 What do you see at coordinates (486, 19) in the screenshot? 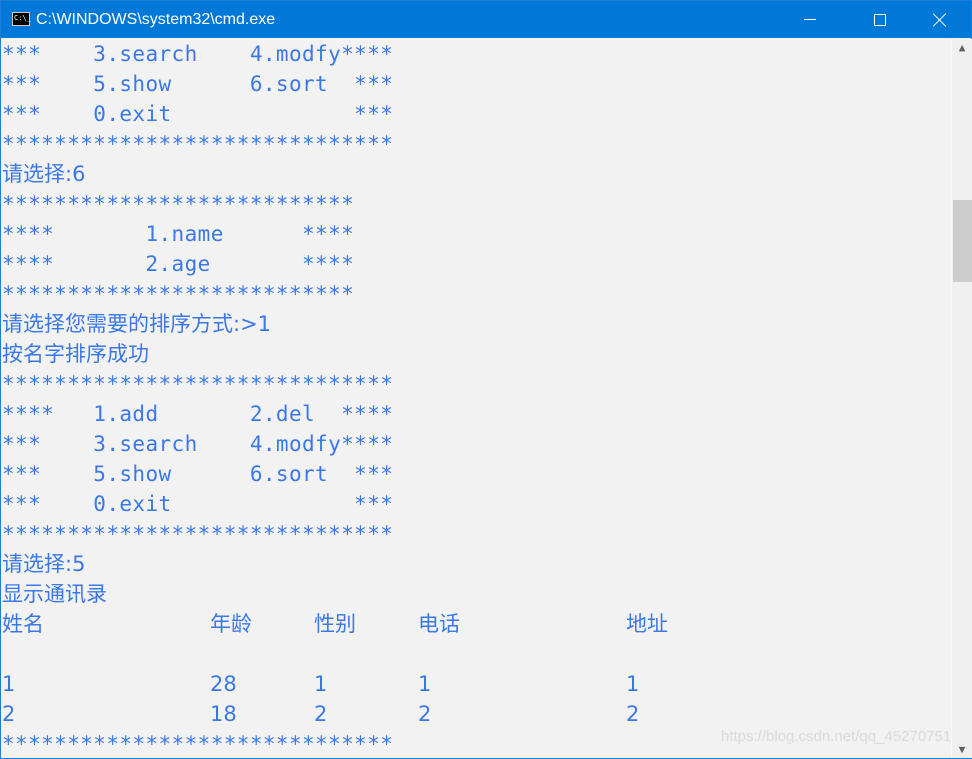
I see `title-bar: C:\_ C:\WINDOWS\system32\cmd.exe` at bounding box center [486, 19].